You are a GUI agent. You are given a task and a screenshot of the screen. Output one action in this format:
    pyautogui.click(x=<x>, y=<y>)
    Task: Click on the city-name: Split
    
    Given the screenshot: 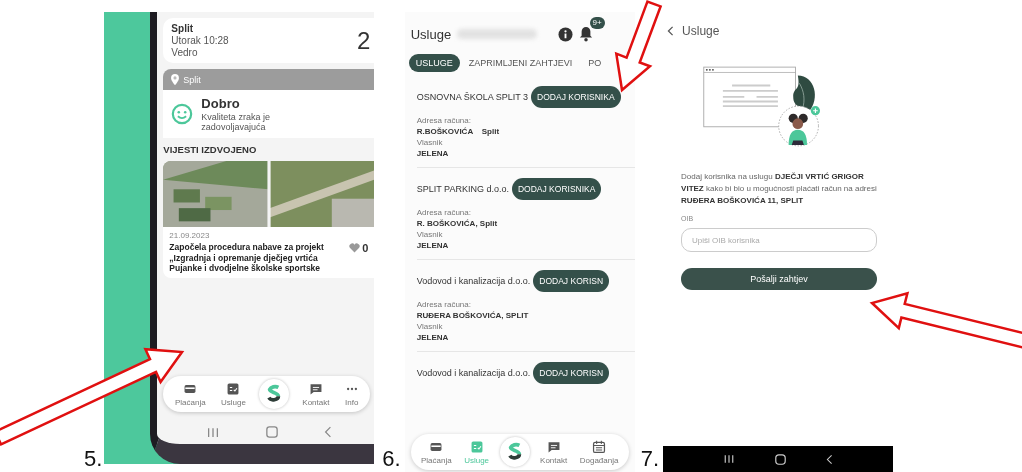 What is the action you would take?
    pyautogui.click(x=183, y=28)
    